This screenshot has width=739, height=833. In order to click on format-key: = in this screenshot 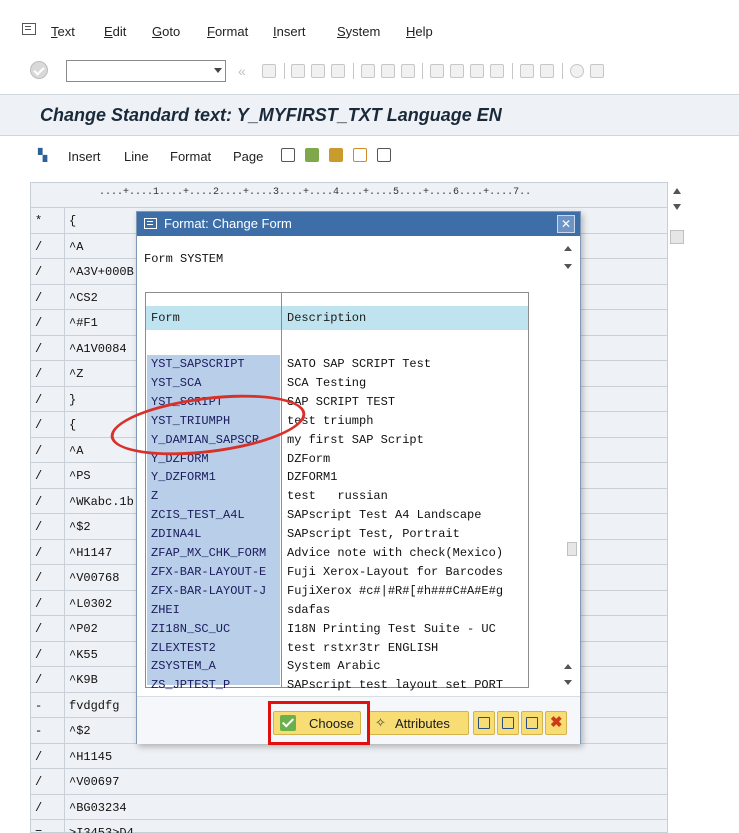, I will do `click(38, 829)`.